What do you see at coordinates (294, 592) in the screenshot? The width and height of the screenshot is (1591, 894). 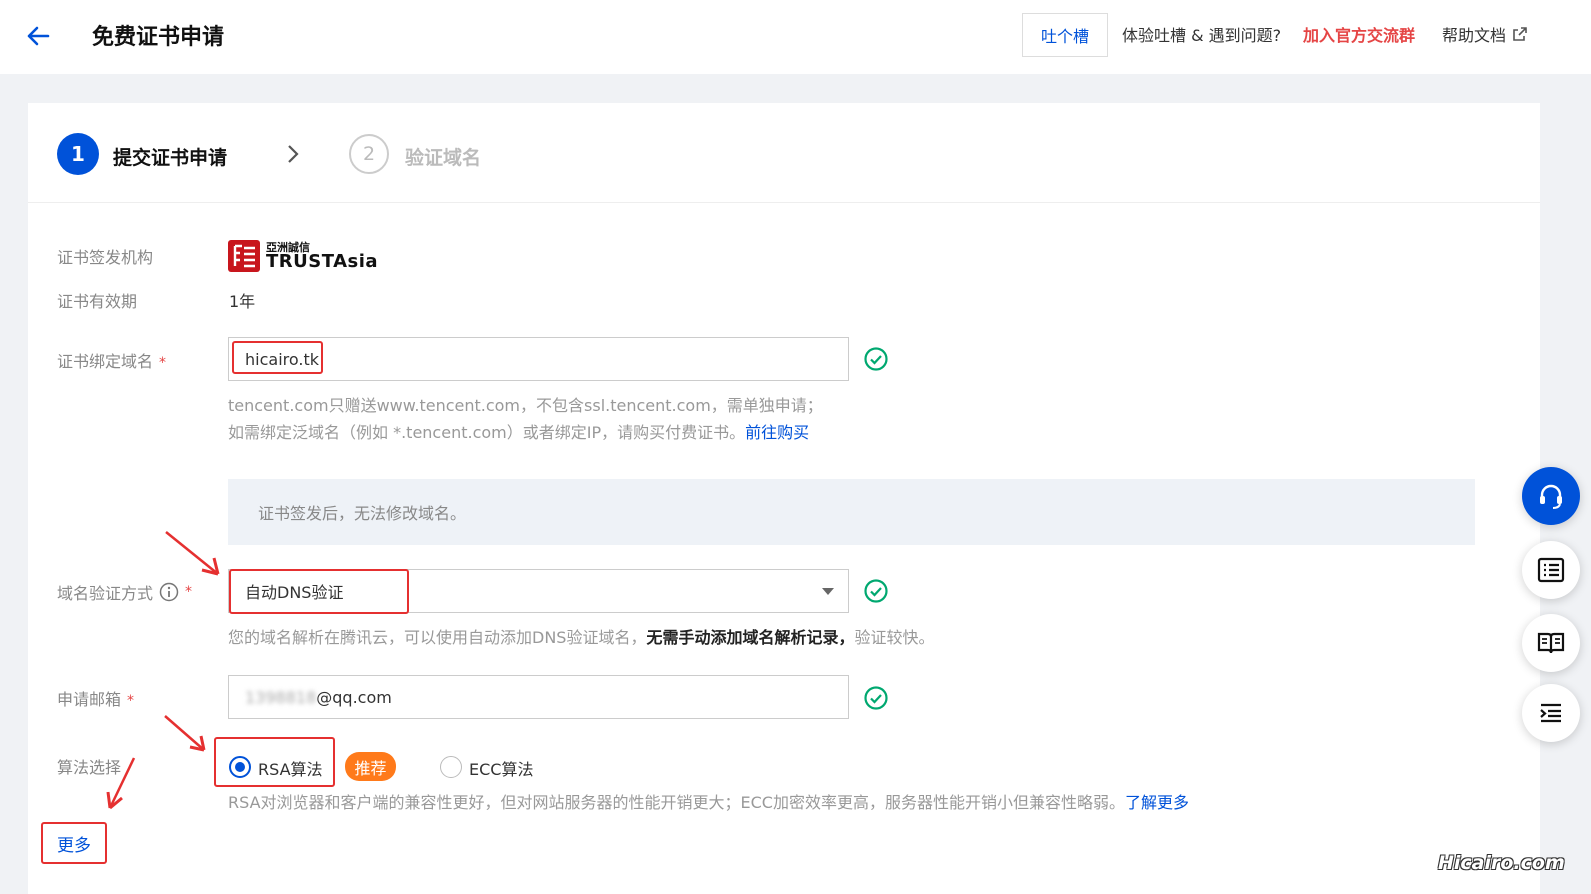 I see `verify-method-value: 自动DNS验证` at bounding box center [294, 592].